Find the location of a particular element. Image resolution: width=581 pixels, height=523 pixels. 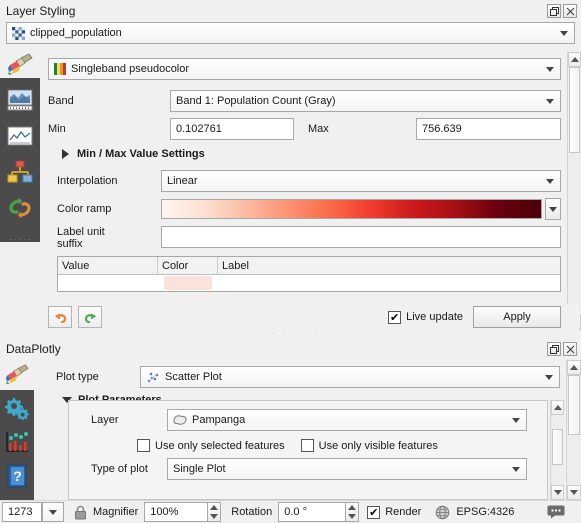

color-ramp-row: Color ramp is located at coordinates (306, 209).